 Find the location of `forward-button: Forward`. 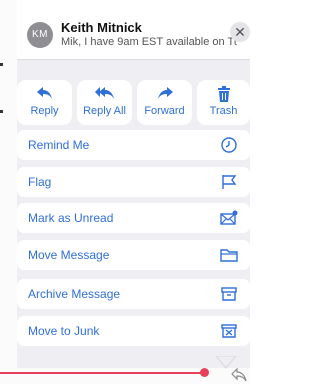

forward-button: Forward is located at coordinates (164, 102).